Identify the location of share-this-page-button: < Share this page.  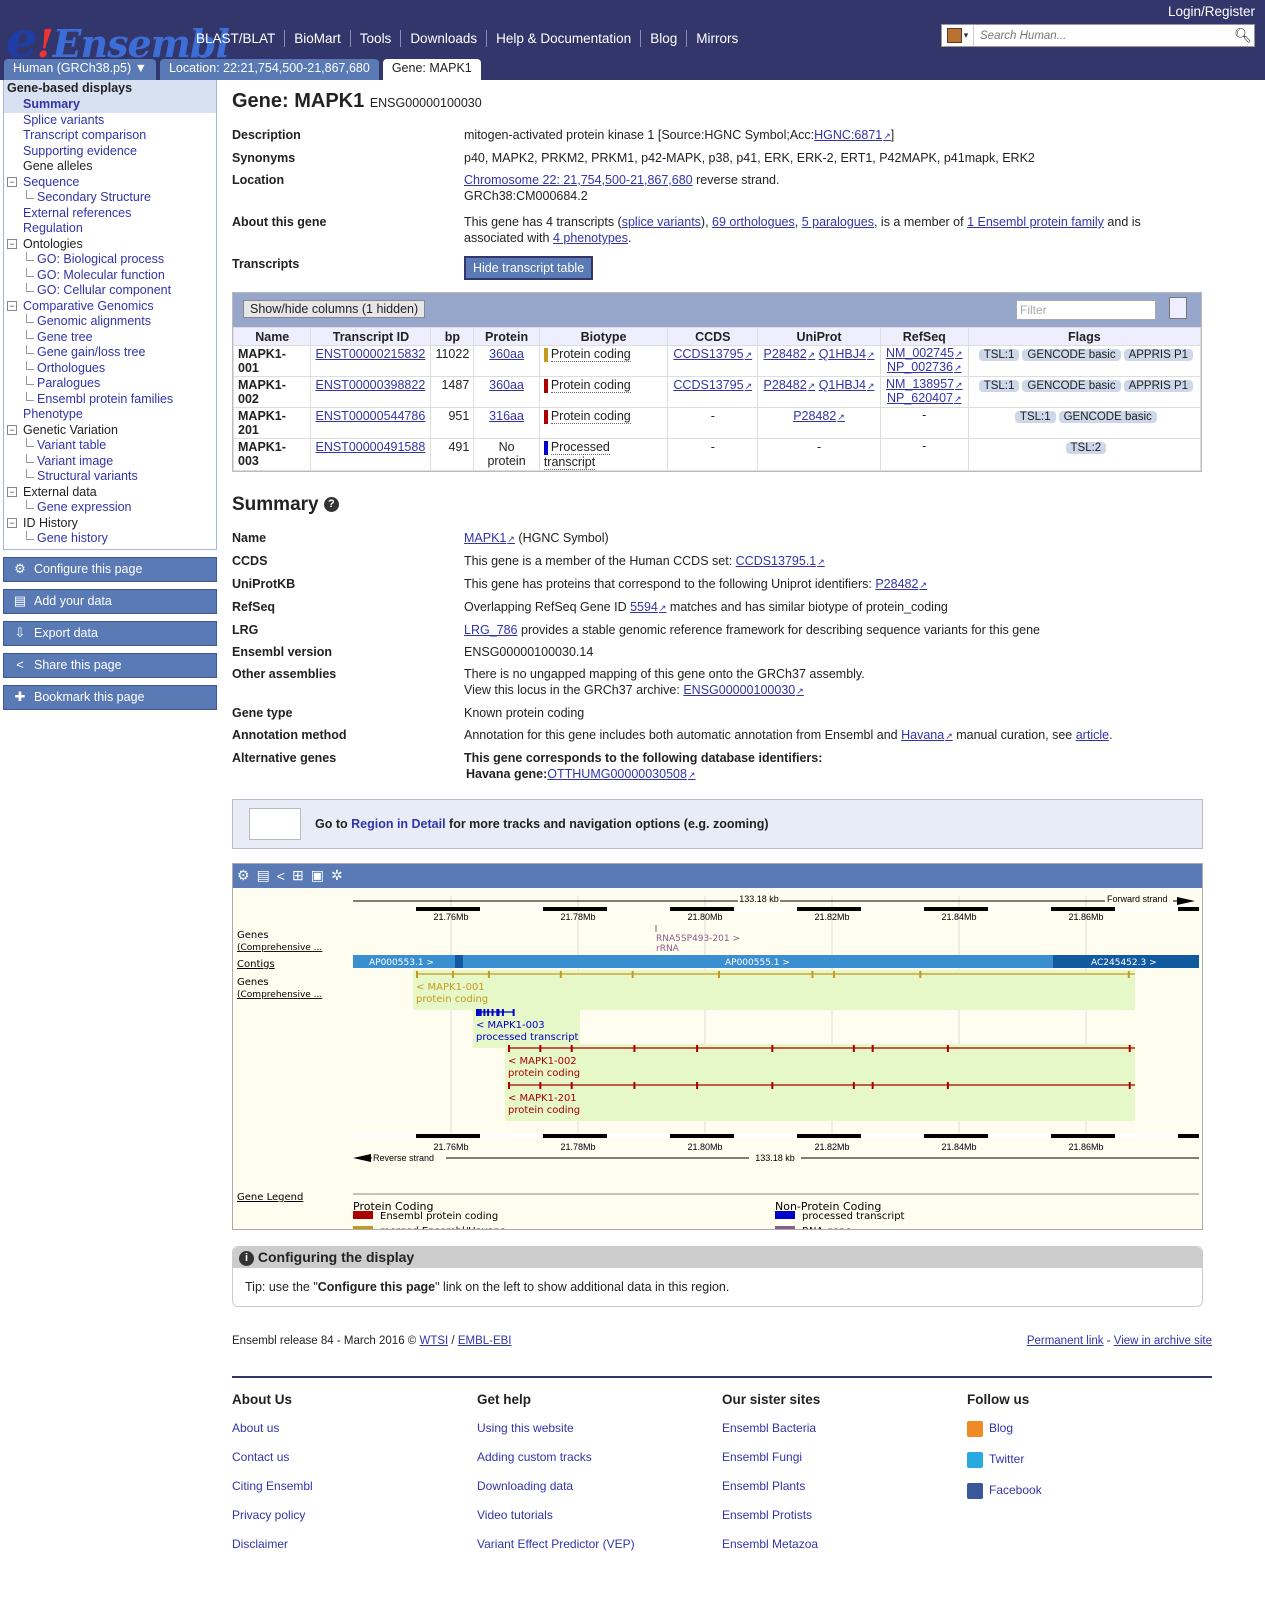
(110, 665).